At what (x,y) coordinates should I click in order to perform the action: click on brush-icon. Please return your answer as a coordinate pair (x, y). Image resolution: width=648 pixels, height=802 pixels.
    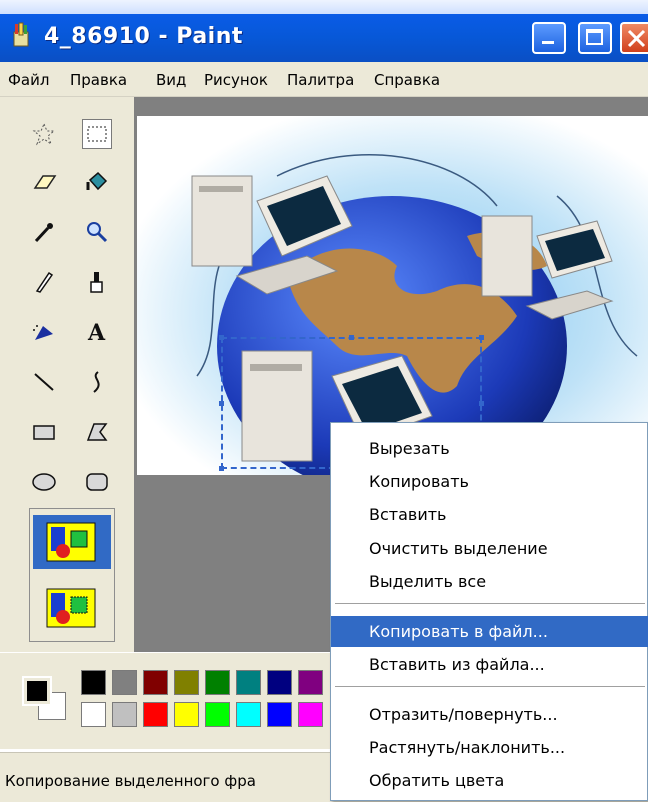
    Looking at the image, I should click on (96, 282).